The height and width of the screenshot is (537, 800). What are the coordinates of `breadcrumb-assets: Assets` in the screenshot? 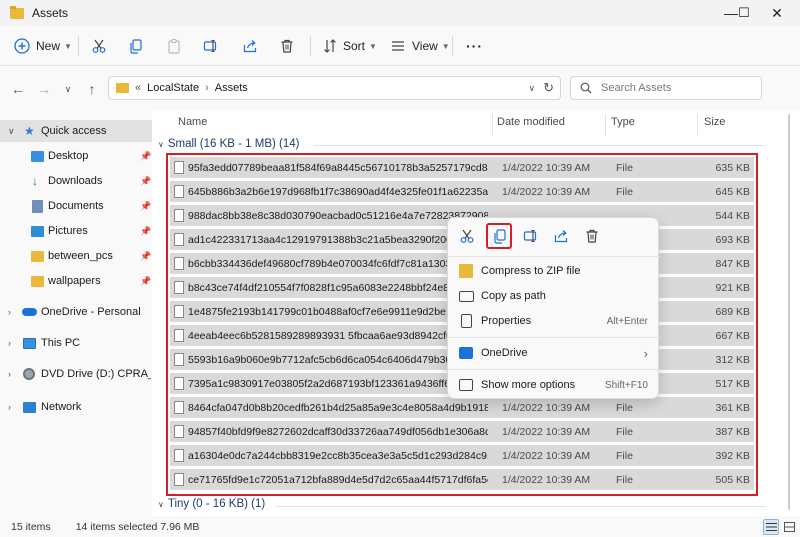 It's located at (231, 88).